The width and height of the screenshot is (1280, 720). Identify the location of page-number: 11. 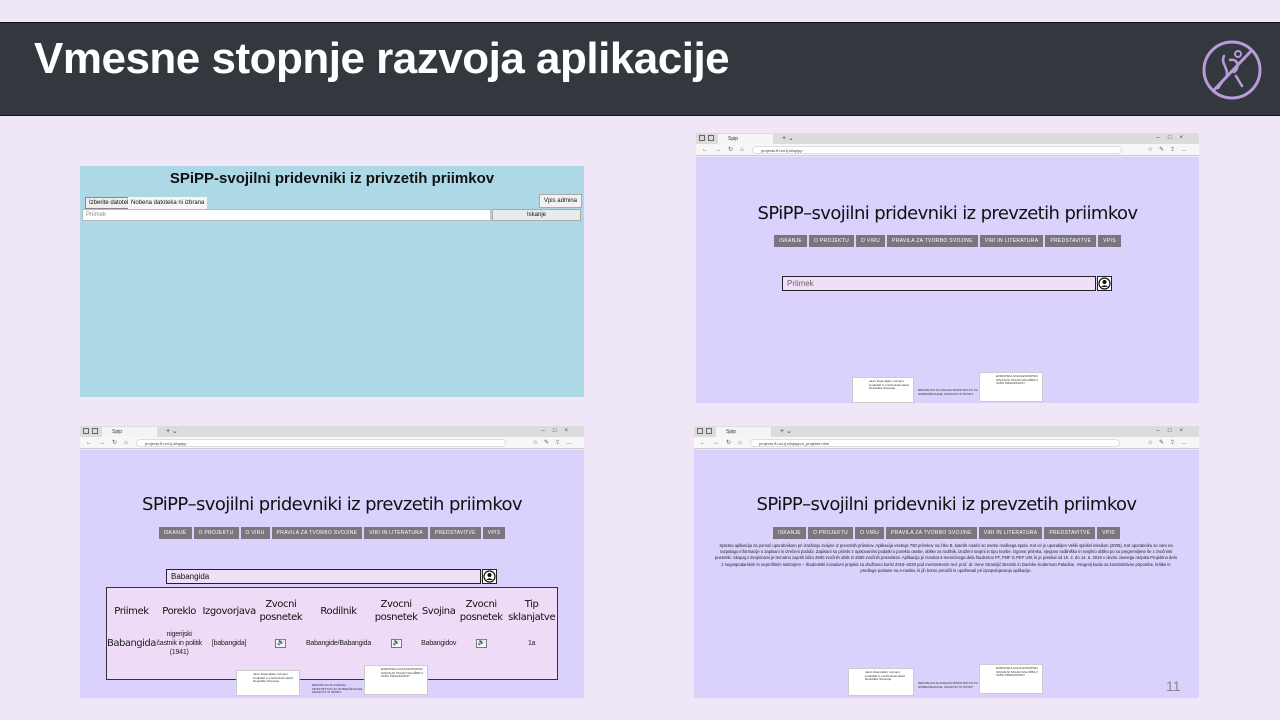
(1173, 686).